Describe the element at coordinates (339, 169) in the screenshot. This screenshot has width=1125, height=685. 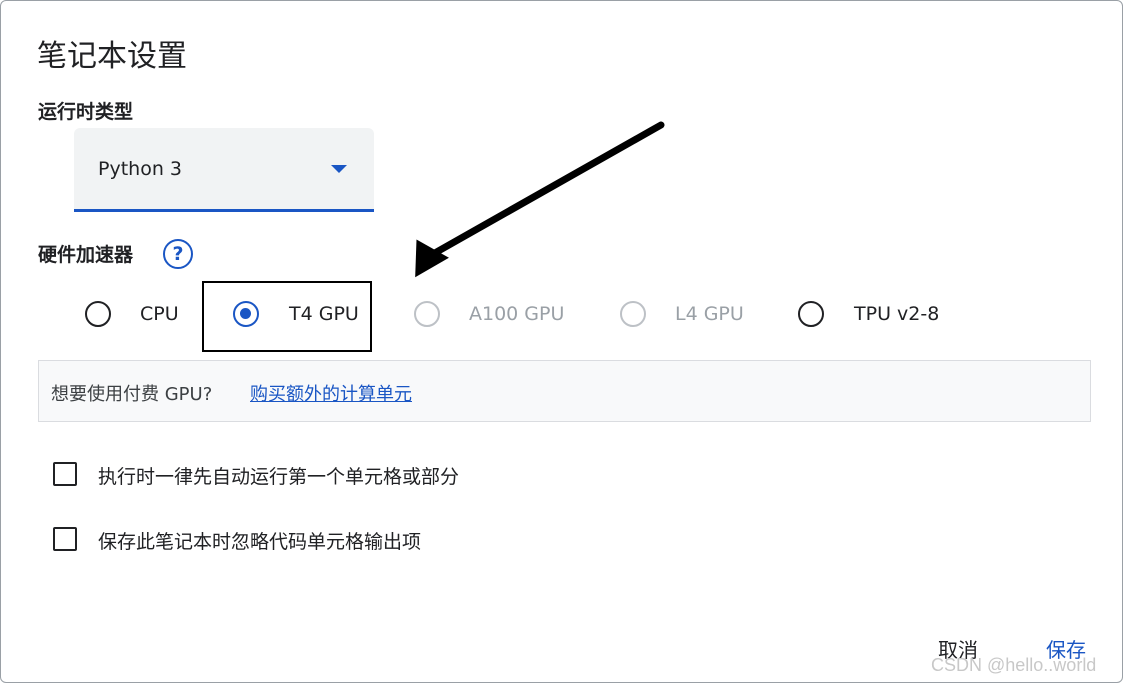
I see `chevron-down-icon` at that location.